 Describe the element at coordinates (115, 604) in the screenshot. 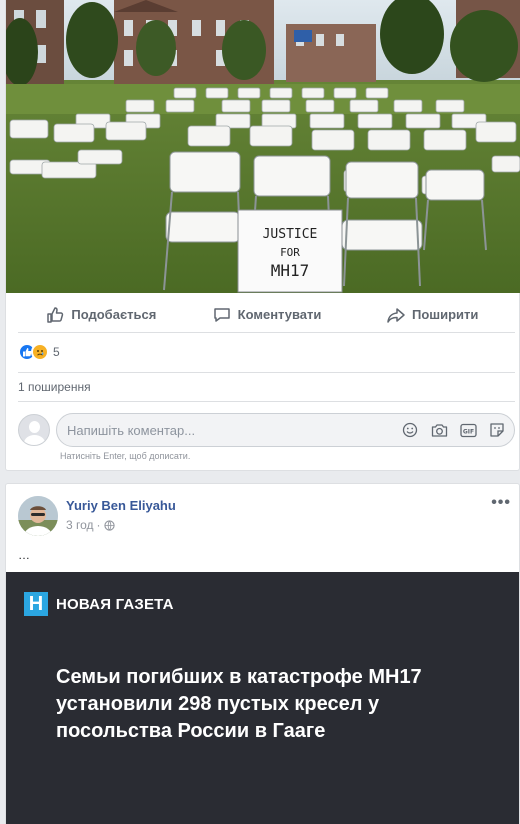

I see `publisher-name: НОВАЯ ГАЗЕТА` at that location.